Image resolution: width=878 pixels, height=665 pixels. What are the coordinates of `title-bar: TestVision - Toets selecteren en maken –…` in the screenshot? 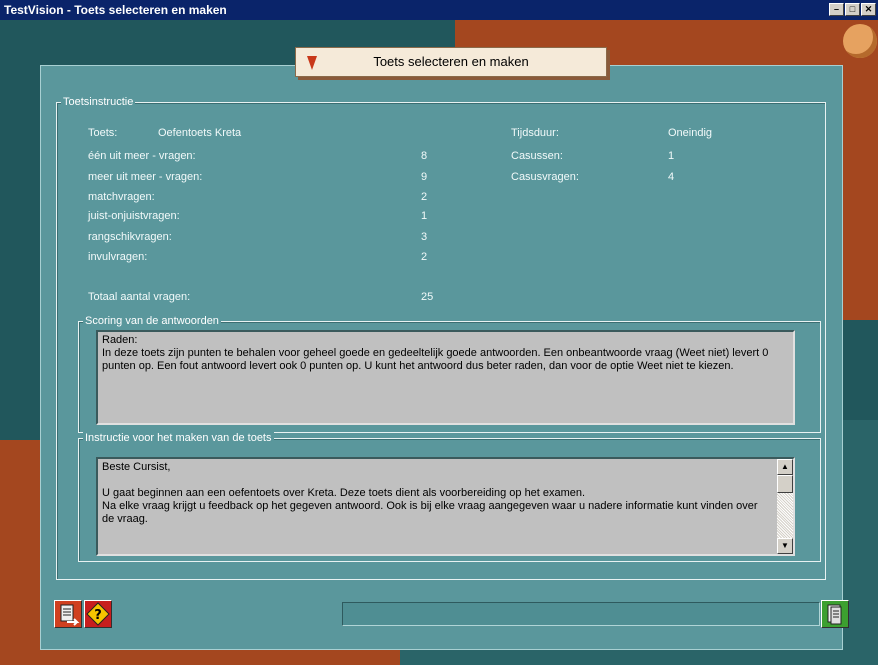 It's located at (439, 10).